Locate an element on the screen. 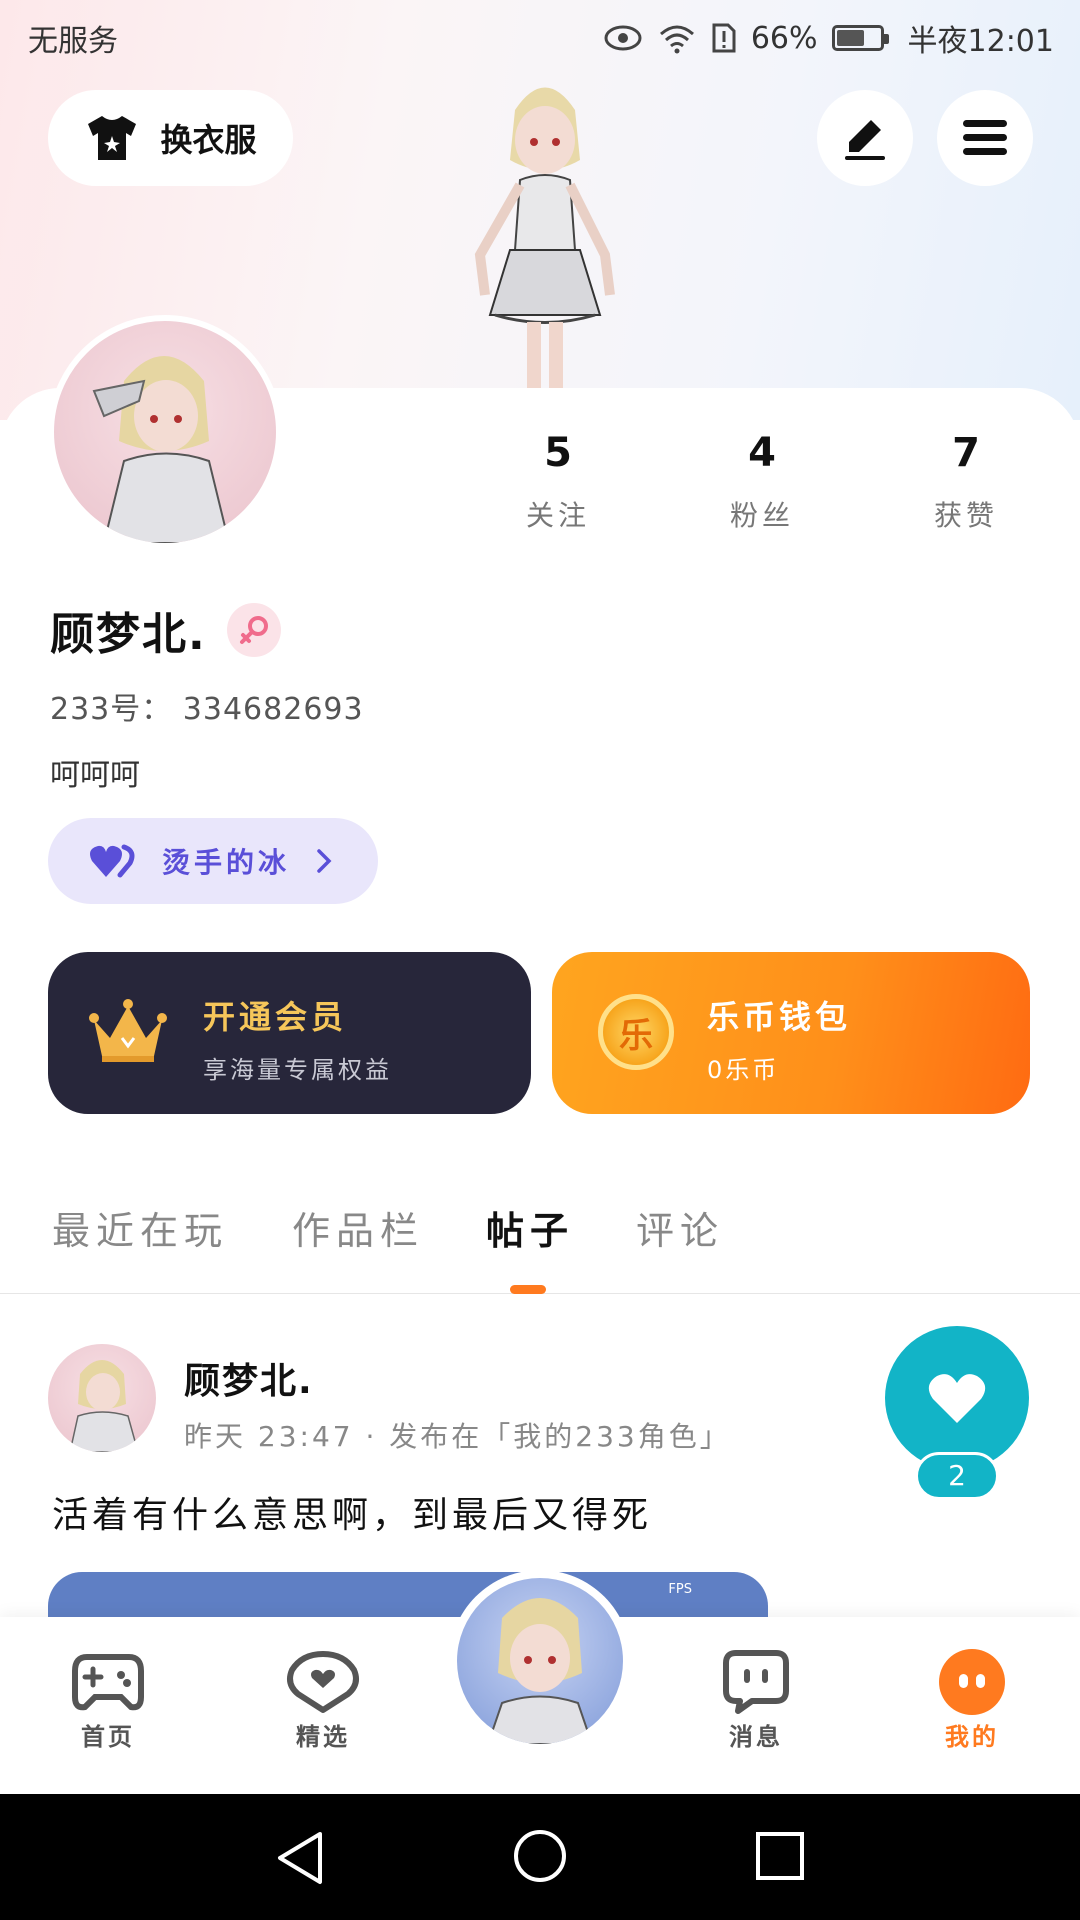 The width and height of the screenshot is (1080, 1920). nav-messages: 消息 is located at coordinates (756, 1699).